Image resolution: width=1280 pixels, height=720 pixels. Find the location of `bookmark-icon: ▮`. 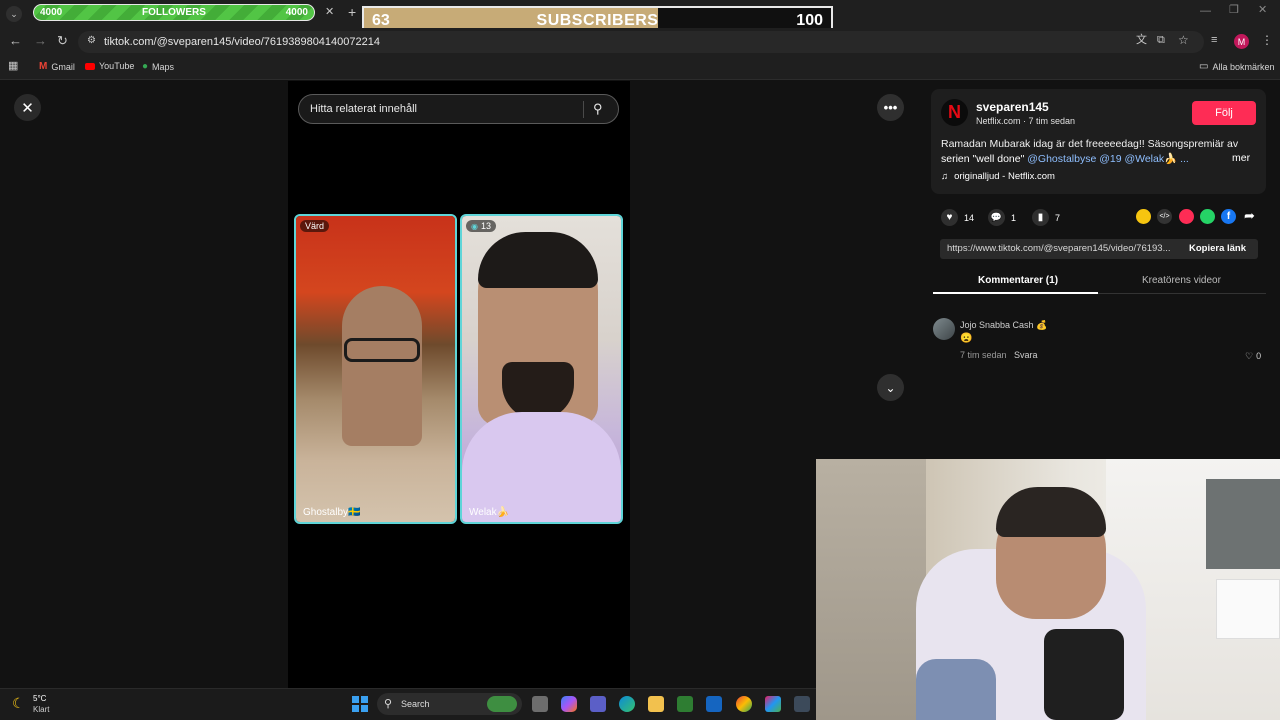

bookmark-icon: ▮ is located at coordinates (1040, 217).